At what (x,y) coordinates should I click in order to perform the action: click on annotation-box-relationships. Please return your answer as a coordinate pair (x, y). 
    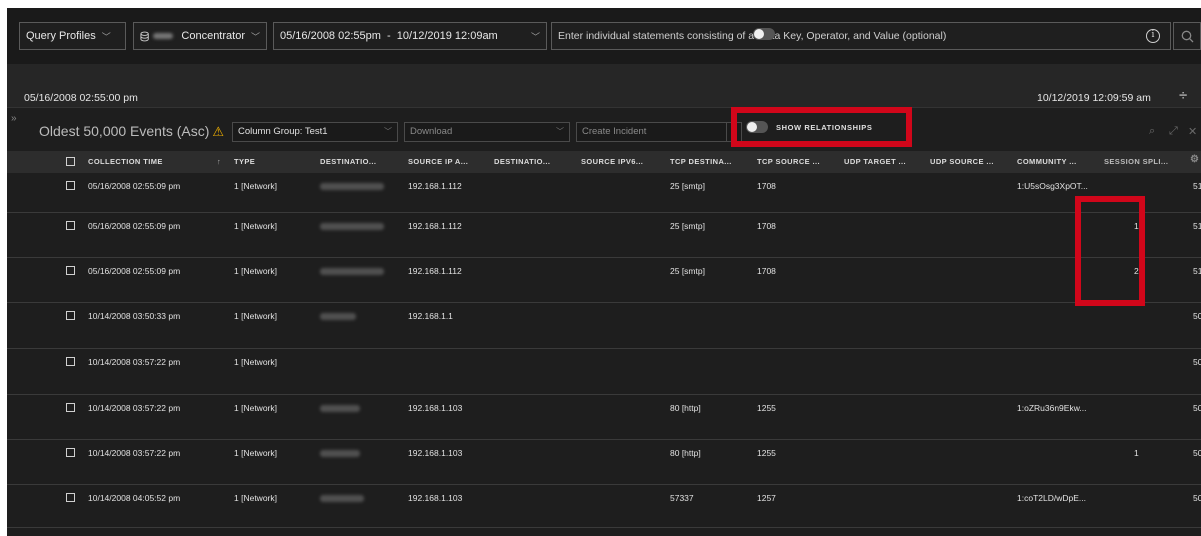
    Looking at the image, I should click on (821, 127).